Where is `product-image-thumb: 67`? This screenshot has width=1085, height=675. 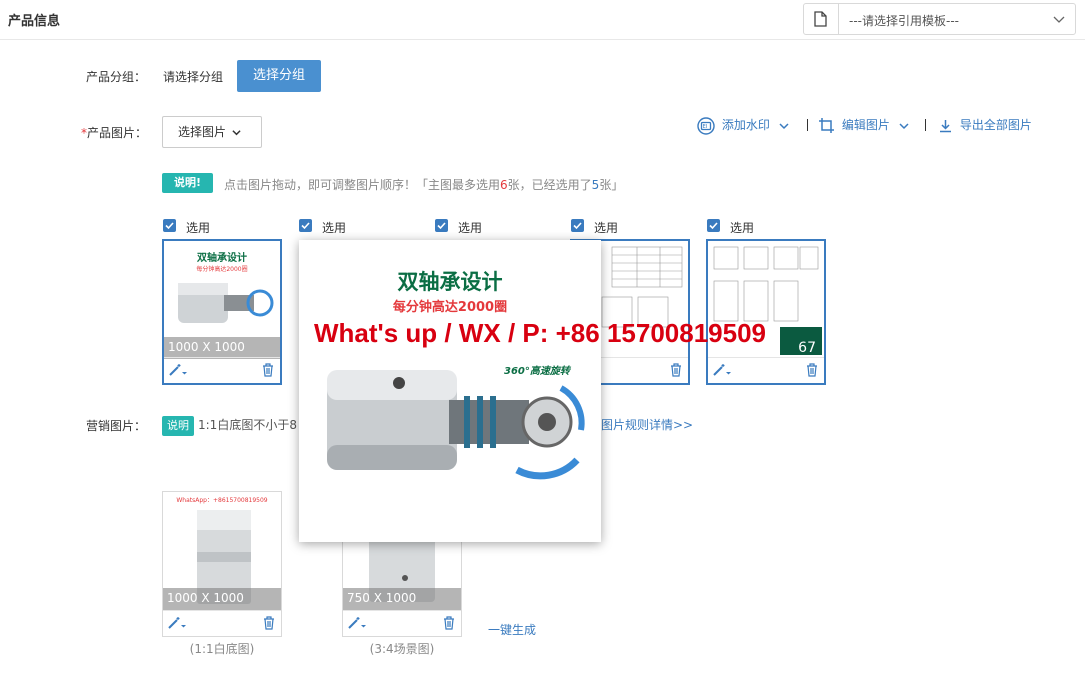 product-image-thumb: 67 is located at coordinates (766, 312).